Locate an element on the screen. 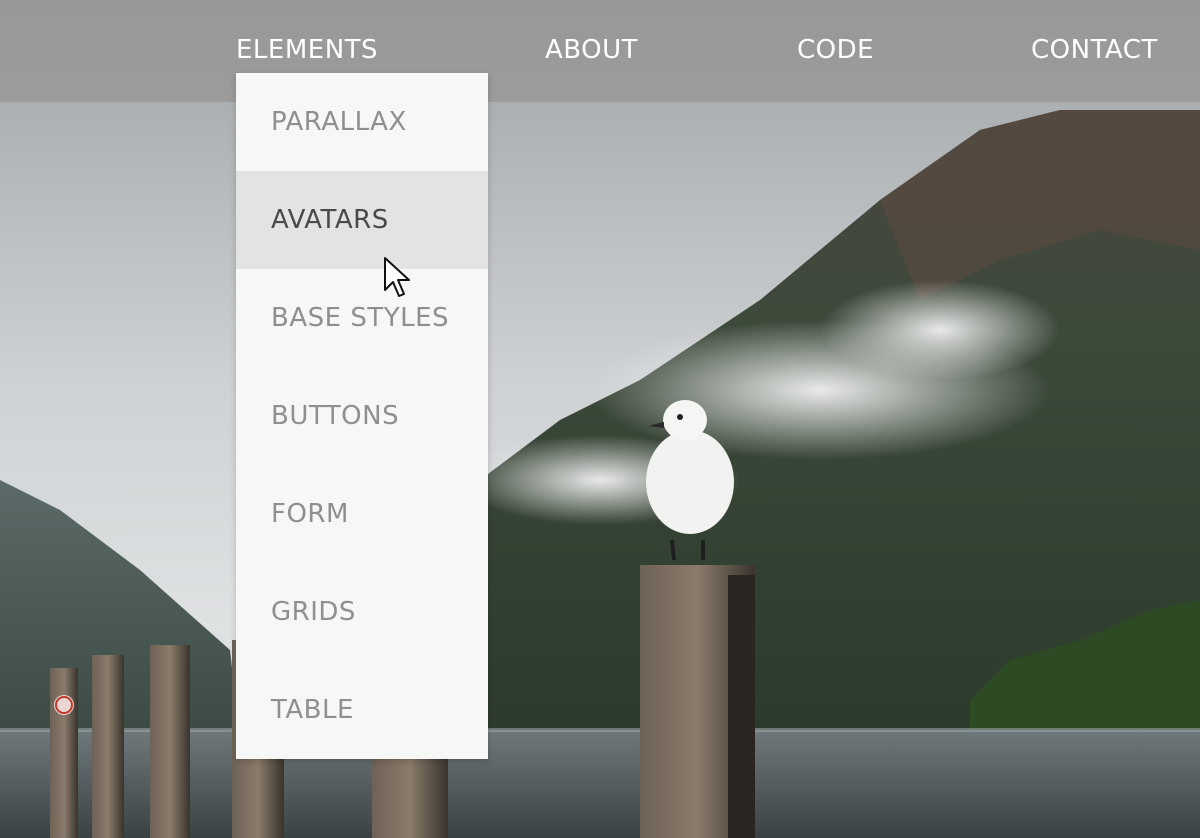  dropdown-item-label: FORM is located at coordinates (310, 514).